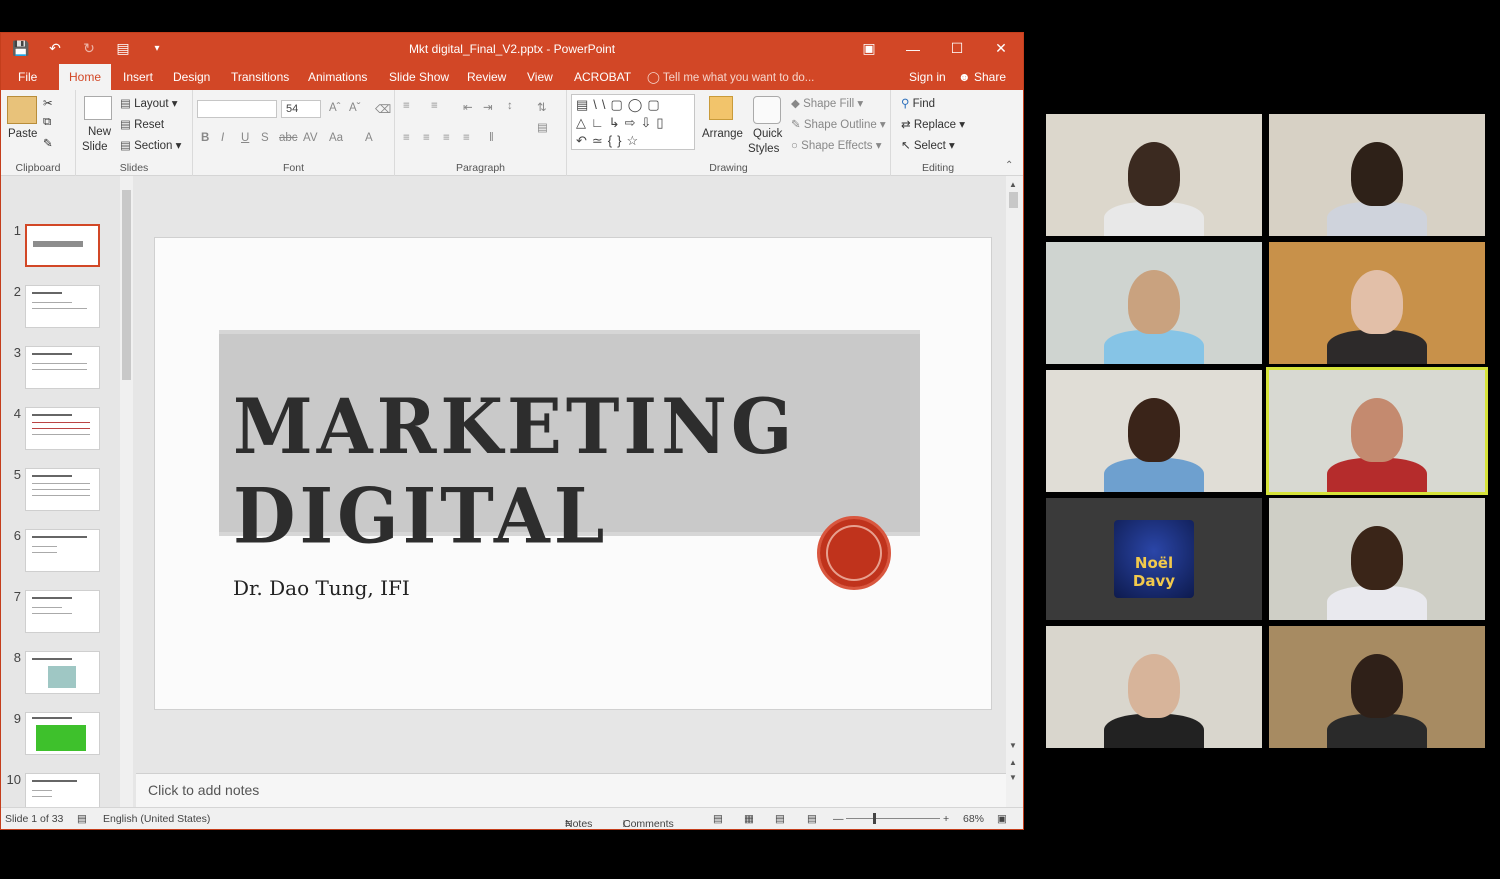  What do you see at coordinates (973, 819) in the screenshot?
I see `zoom-level: 68%` at bounding box center [973, 819].